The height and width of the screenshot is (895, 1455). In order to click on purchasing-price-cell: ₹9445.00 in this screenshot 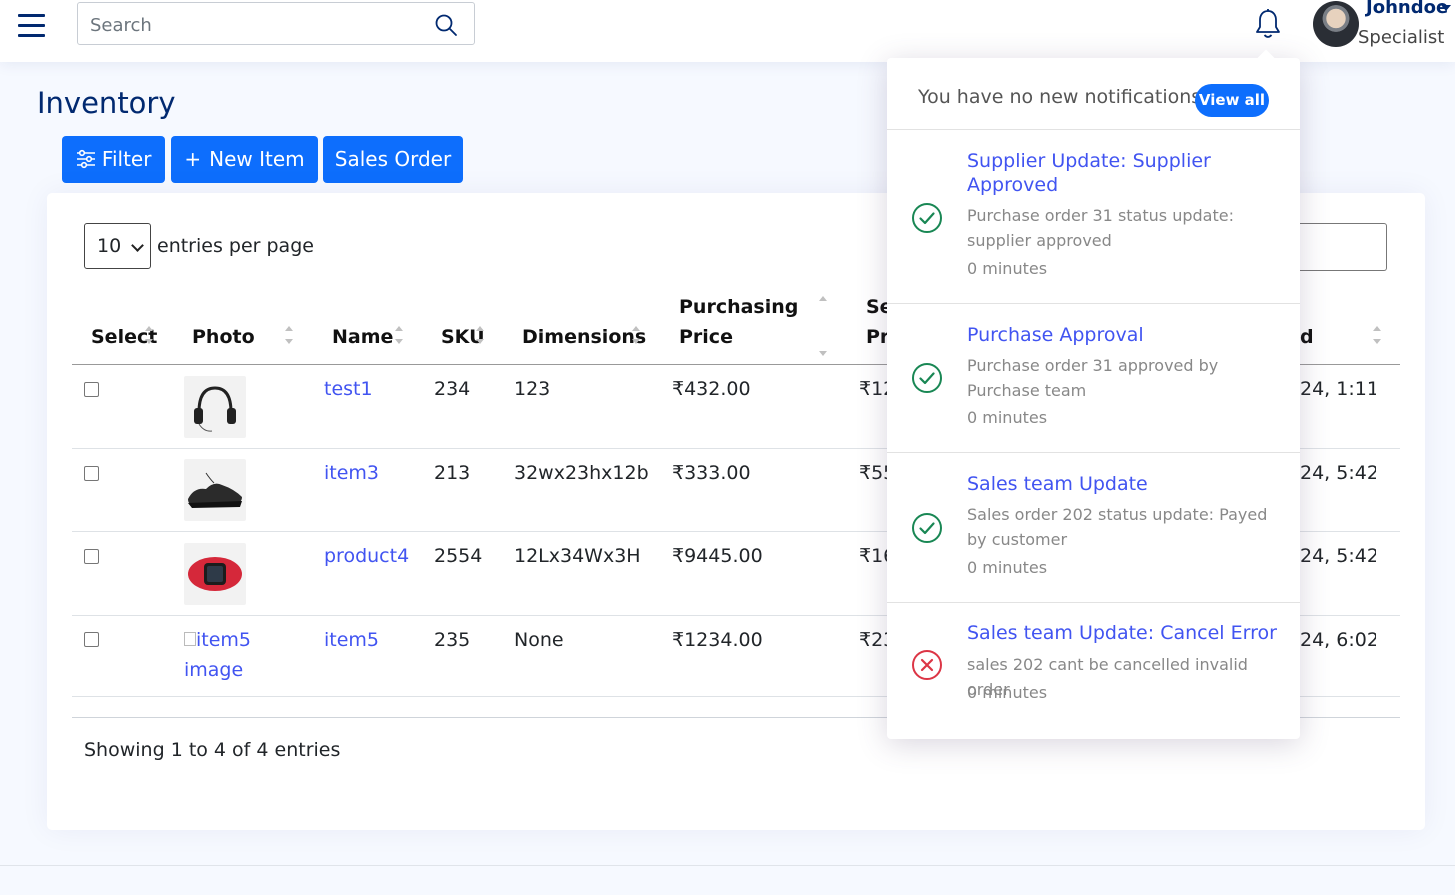, I will do `click(717, 556)`.